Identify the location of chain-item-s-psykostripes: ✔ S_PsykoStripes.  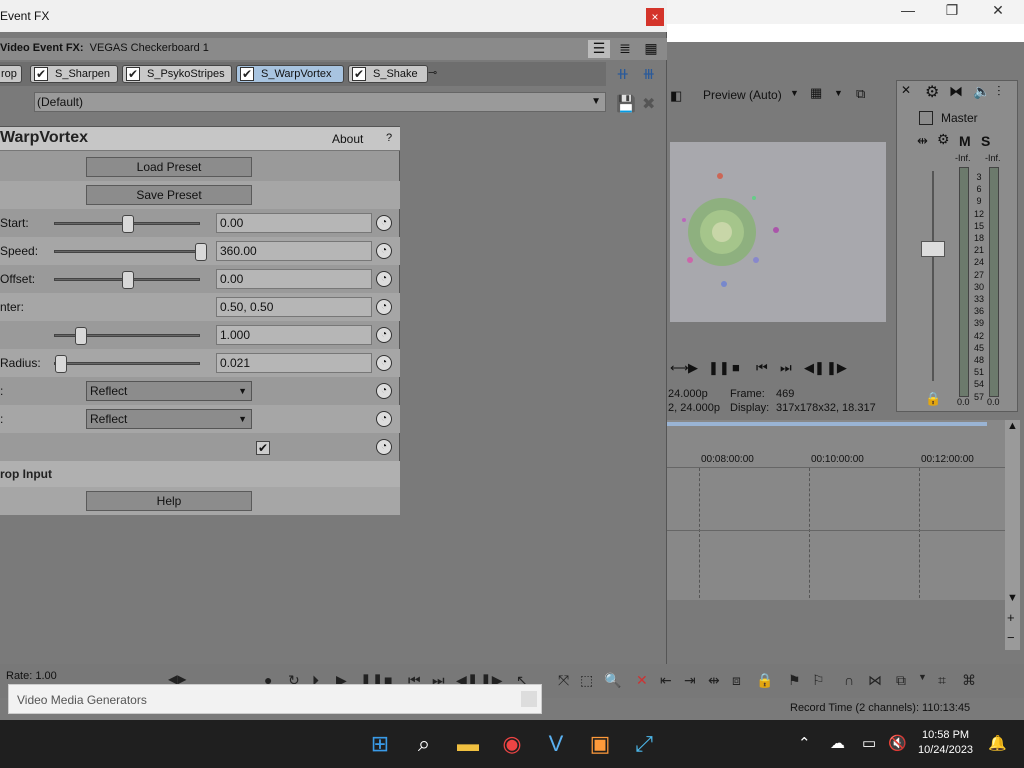
(177, 74).